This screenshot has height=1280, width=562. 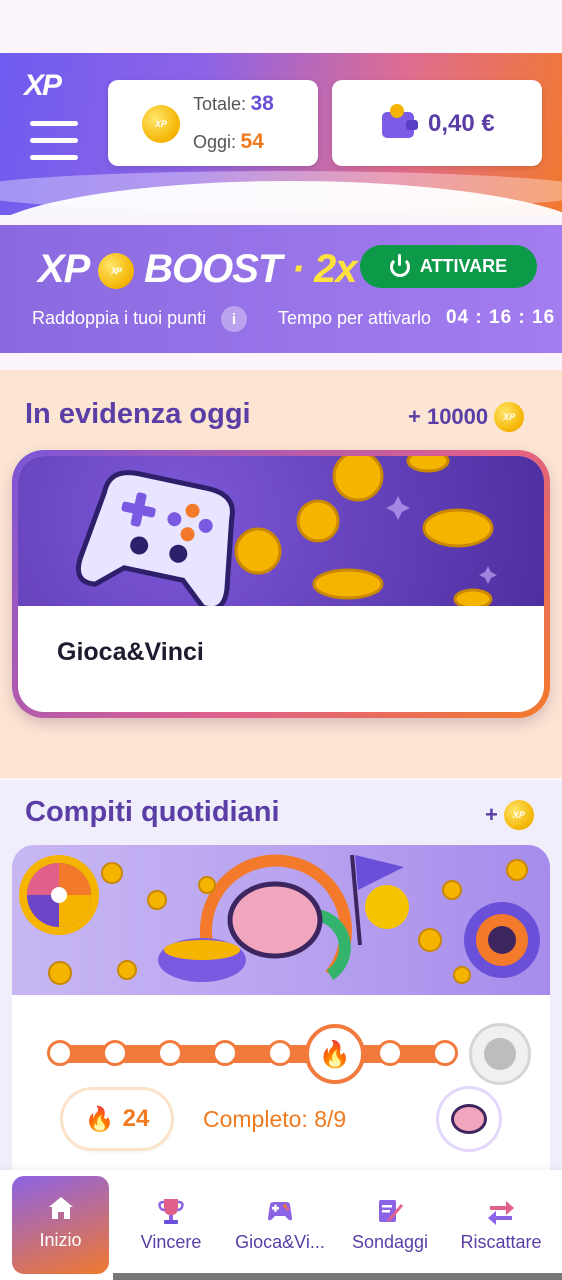 What do you see at coordinates (466, 417) in the screenshot?
I see `featured-bonus: + 10000` at bounding box center [466, 417].